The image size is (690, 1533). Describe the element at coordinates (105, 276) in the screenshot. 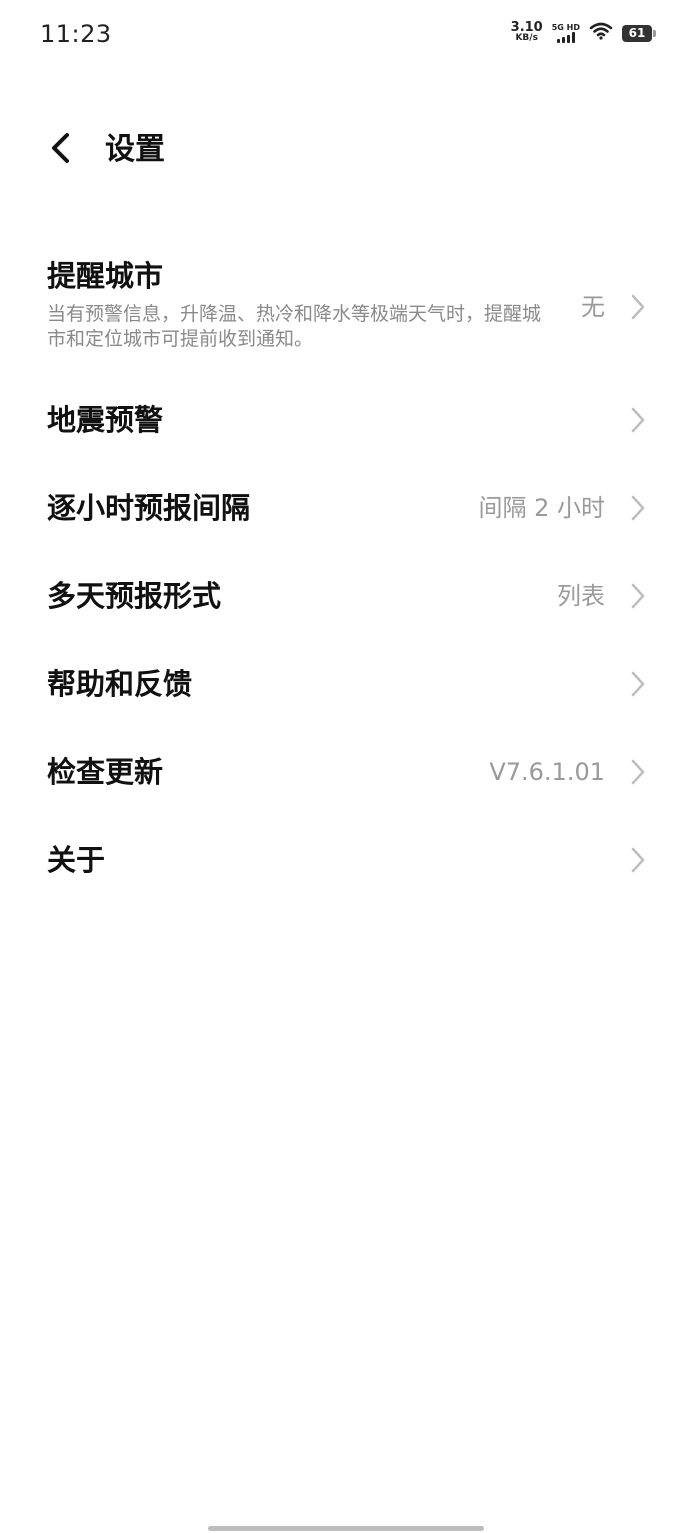

I see `setting-title: 提醒城市` at that location.